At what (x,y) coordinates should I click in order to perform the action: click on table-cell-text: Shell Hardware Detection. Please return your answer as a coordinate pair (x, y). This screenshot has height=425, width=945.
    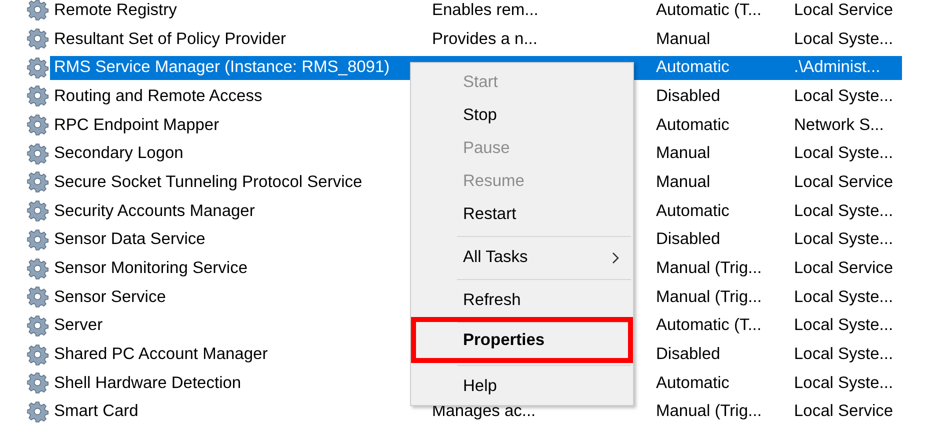
    Looking at the image, I should click on (147, 383).